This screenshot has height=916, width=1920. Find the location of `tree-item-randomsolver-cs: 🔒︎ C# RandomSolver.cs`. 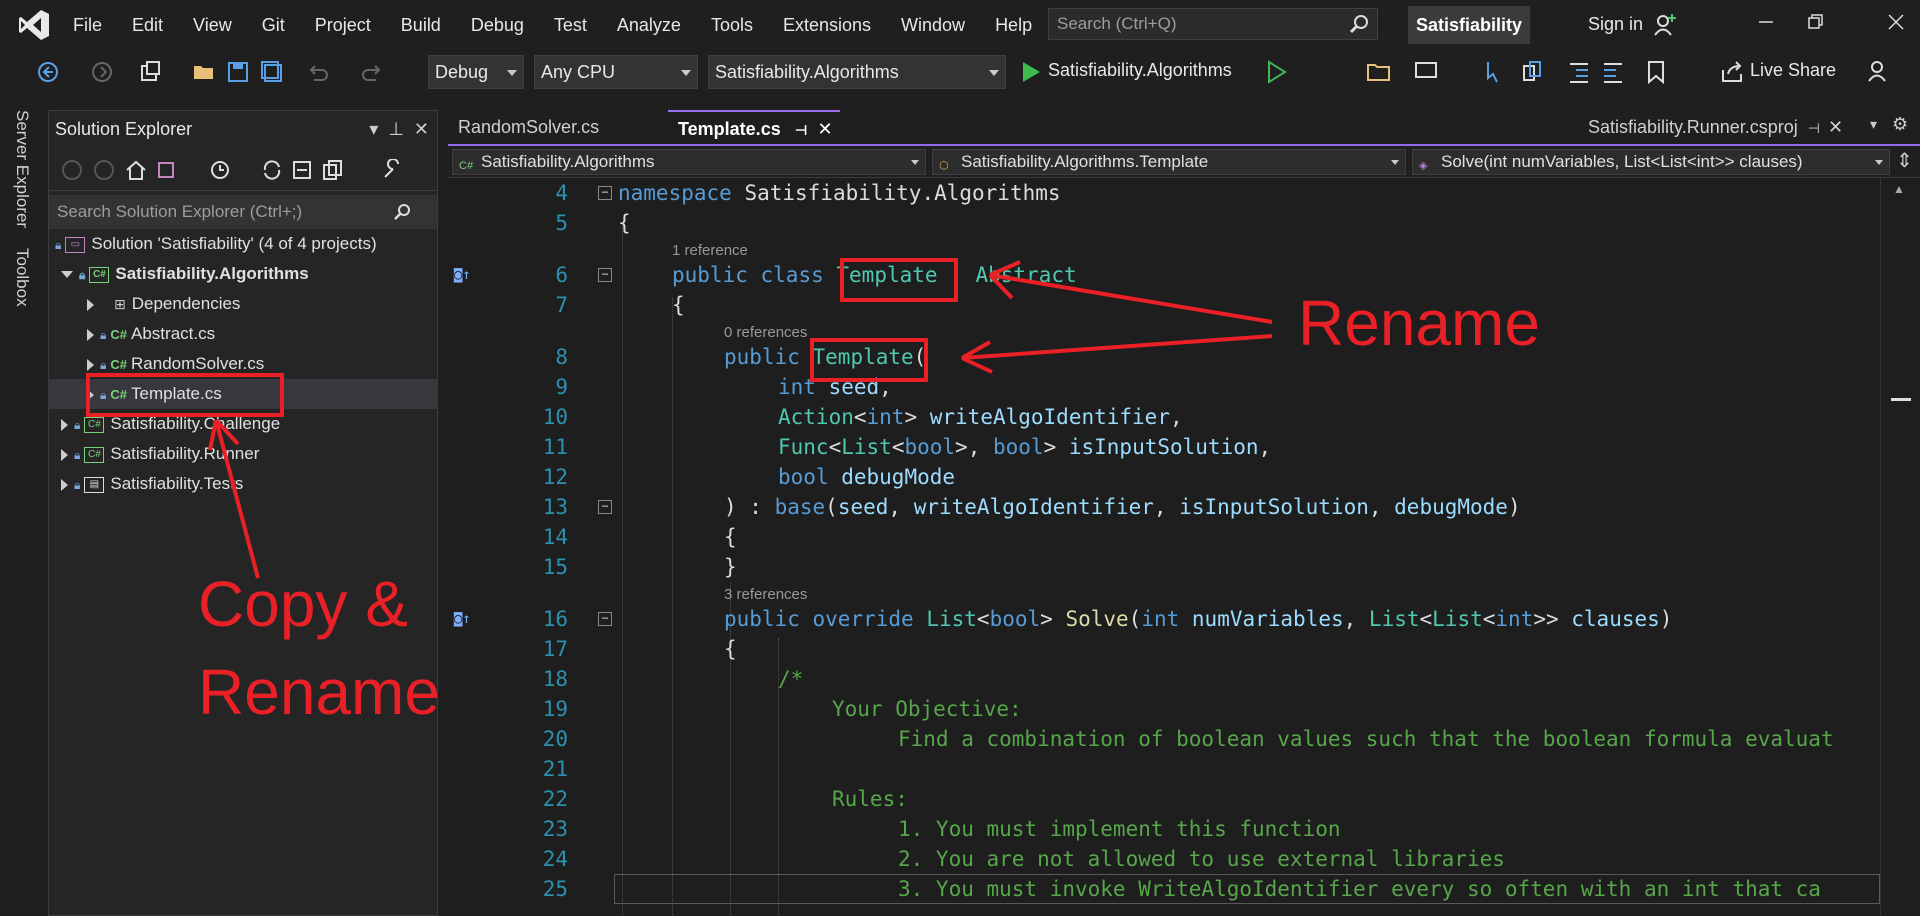

tree-item-randomsolver-cs: 🔒︎ C# RandomSolver.cs is located at coordinates (243, 364).